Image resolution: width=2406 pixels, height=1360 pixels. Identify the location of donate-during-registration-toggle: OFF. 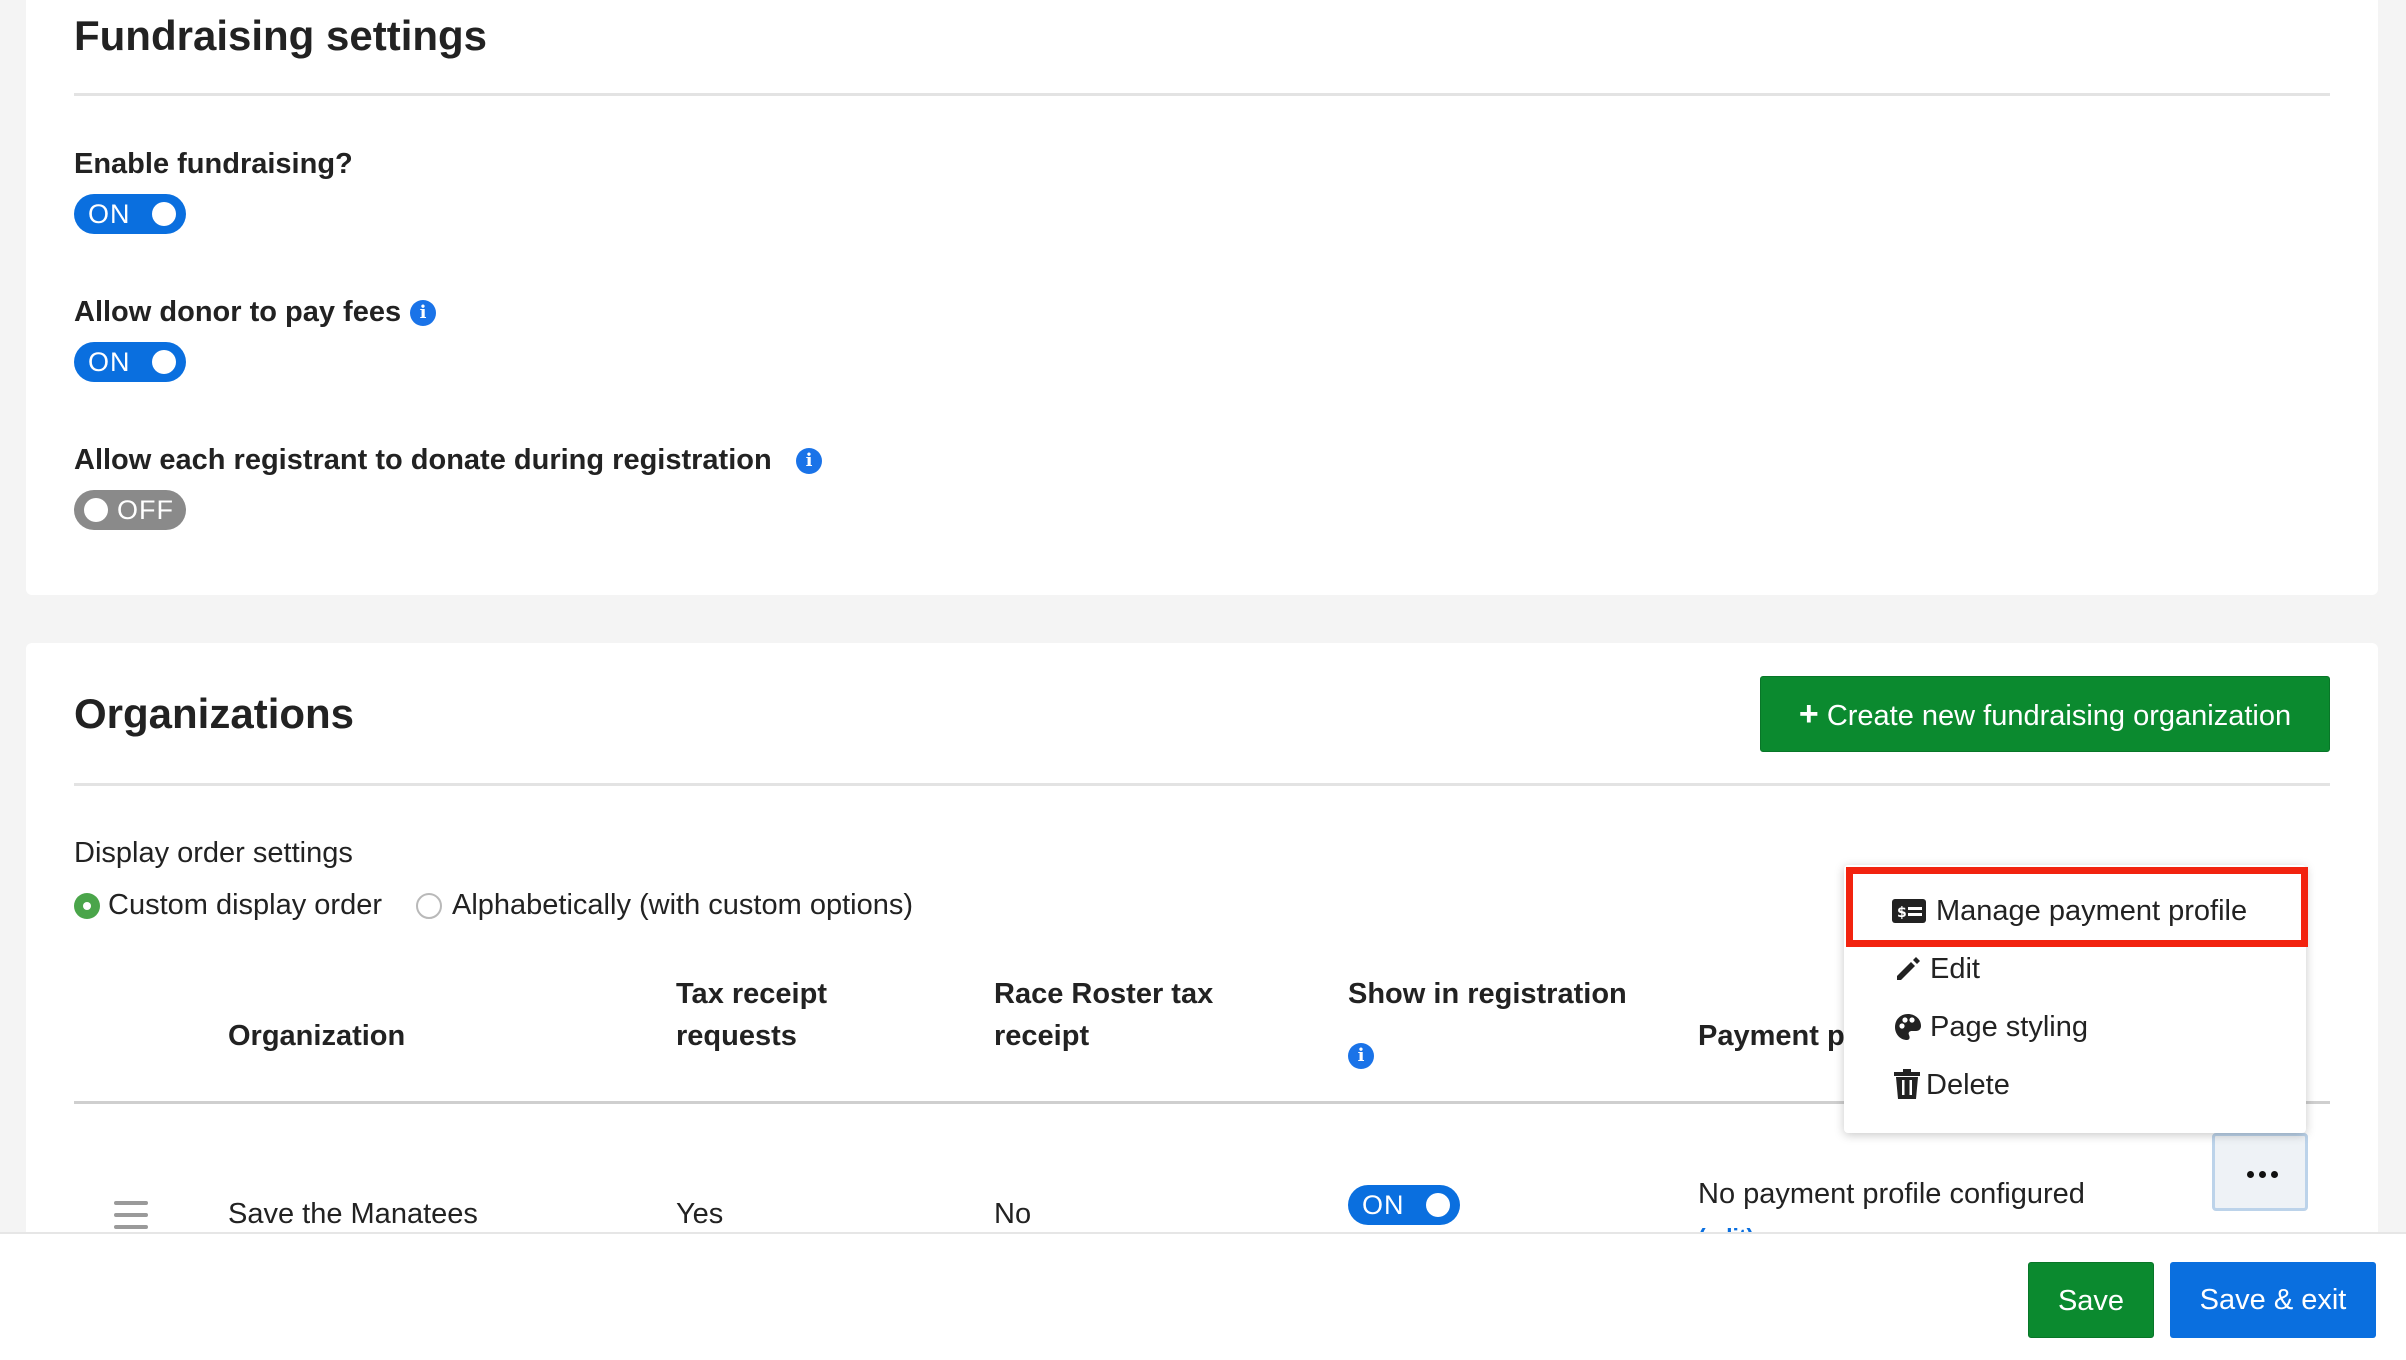
(130, 510).